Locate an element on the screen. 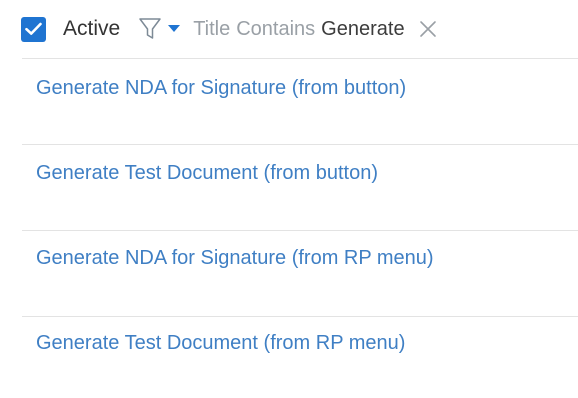  active-checkbox is located at coordinates (33, 29).